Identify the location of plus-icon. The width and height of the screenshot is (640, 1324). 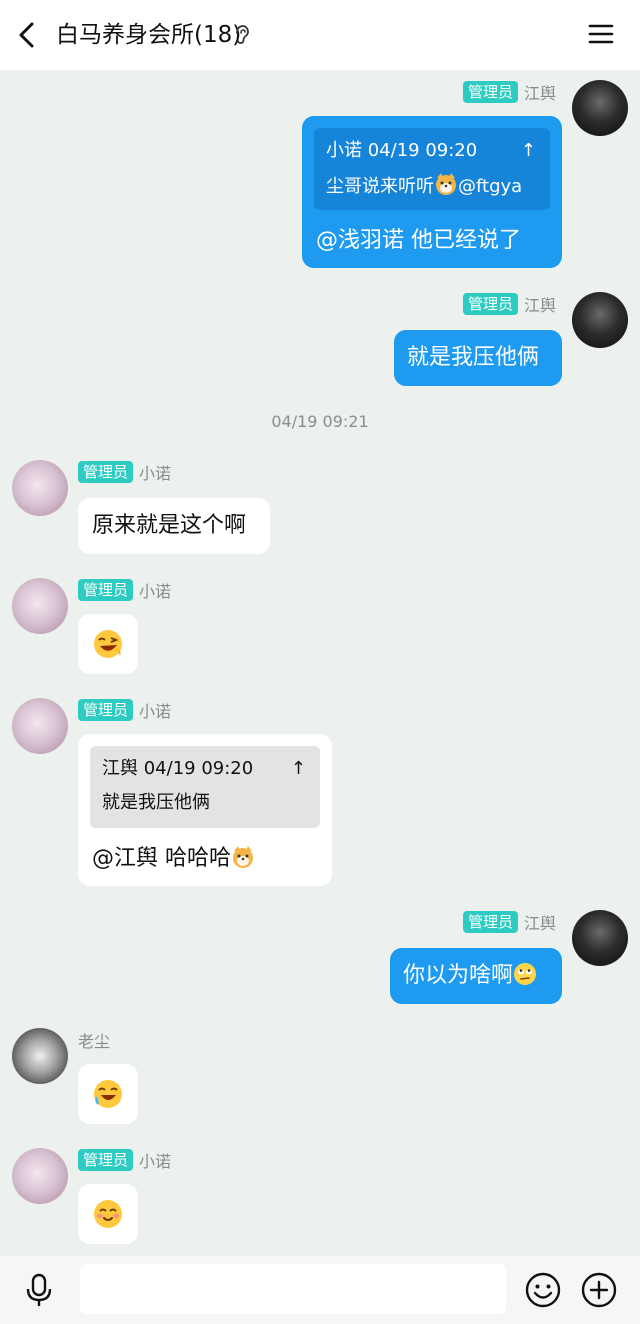
(599, 1290).